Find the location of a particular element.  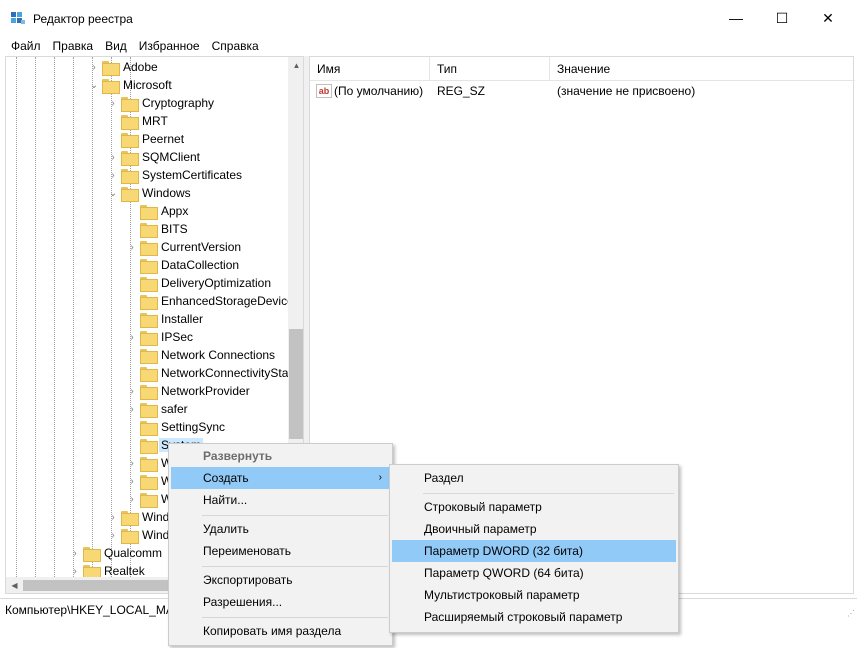

tree-node: ⌄ Microsoft is located at coordinates (131, 85).